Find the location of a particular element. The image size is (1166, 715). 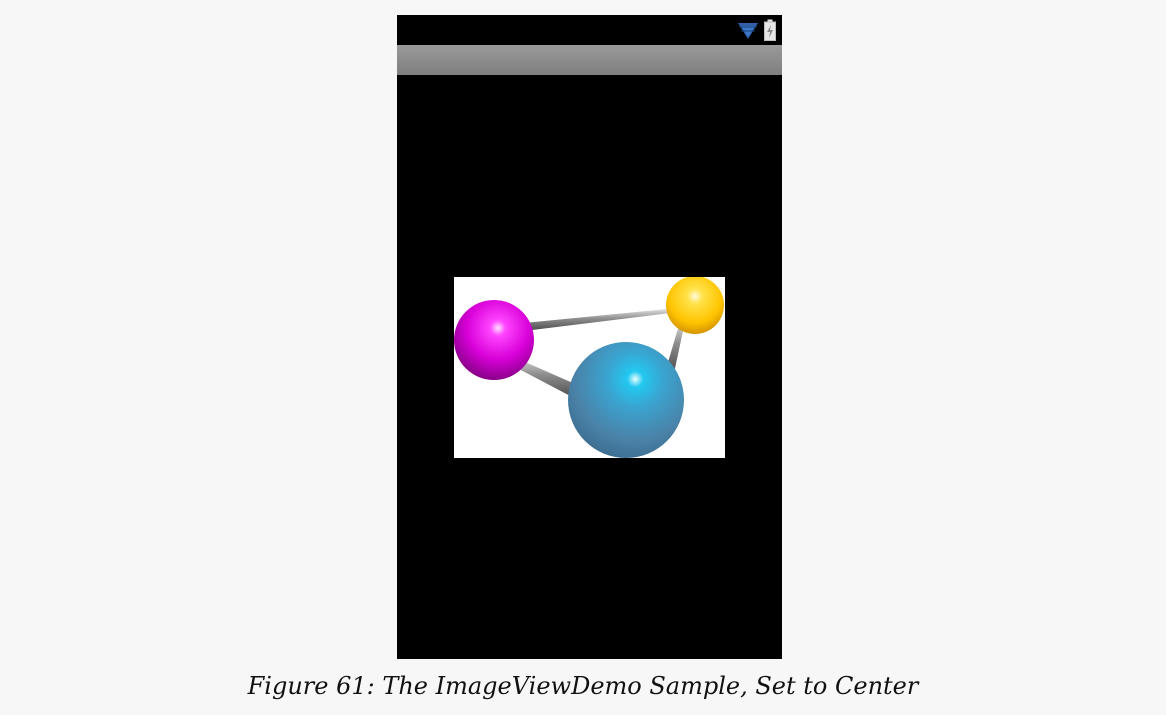

yellow-sphere is located at coordinates (695, 305).